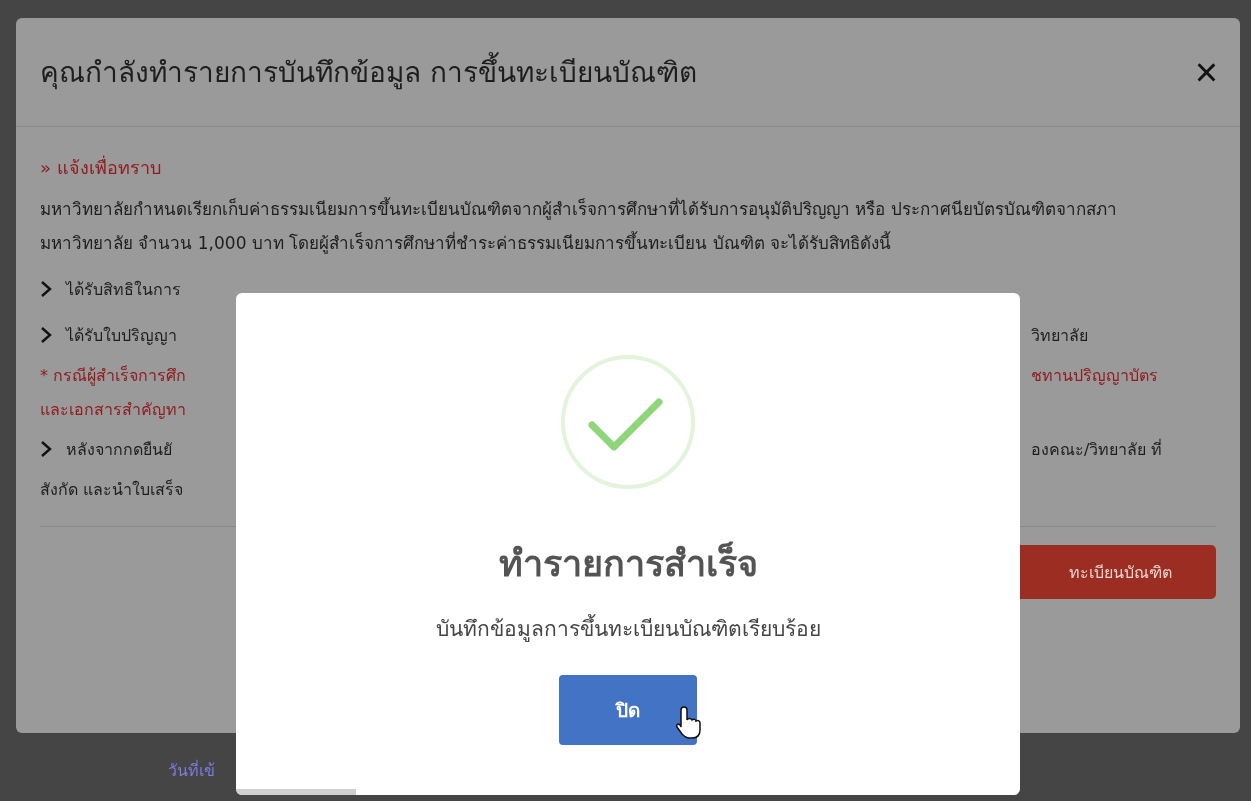 The image size is (1251, 801). Describe the element at coordinates (191, 770) in the screenshot. I see `page-text: วันที่เข้` at that location.